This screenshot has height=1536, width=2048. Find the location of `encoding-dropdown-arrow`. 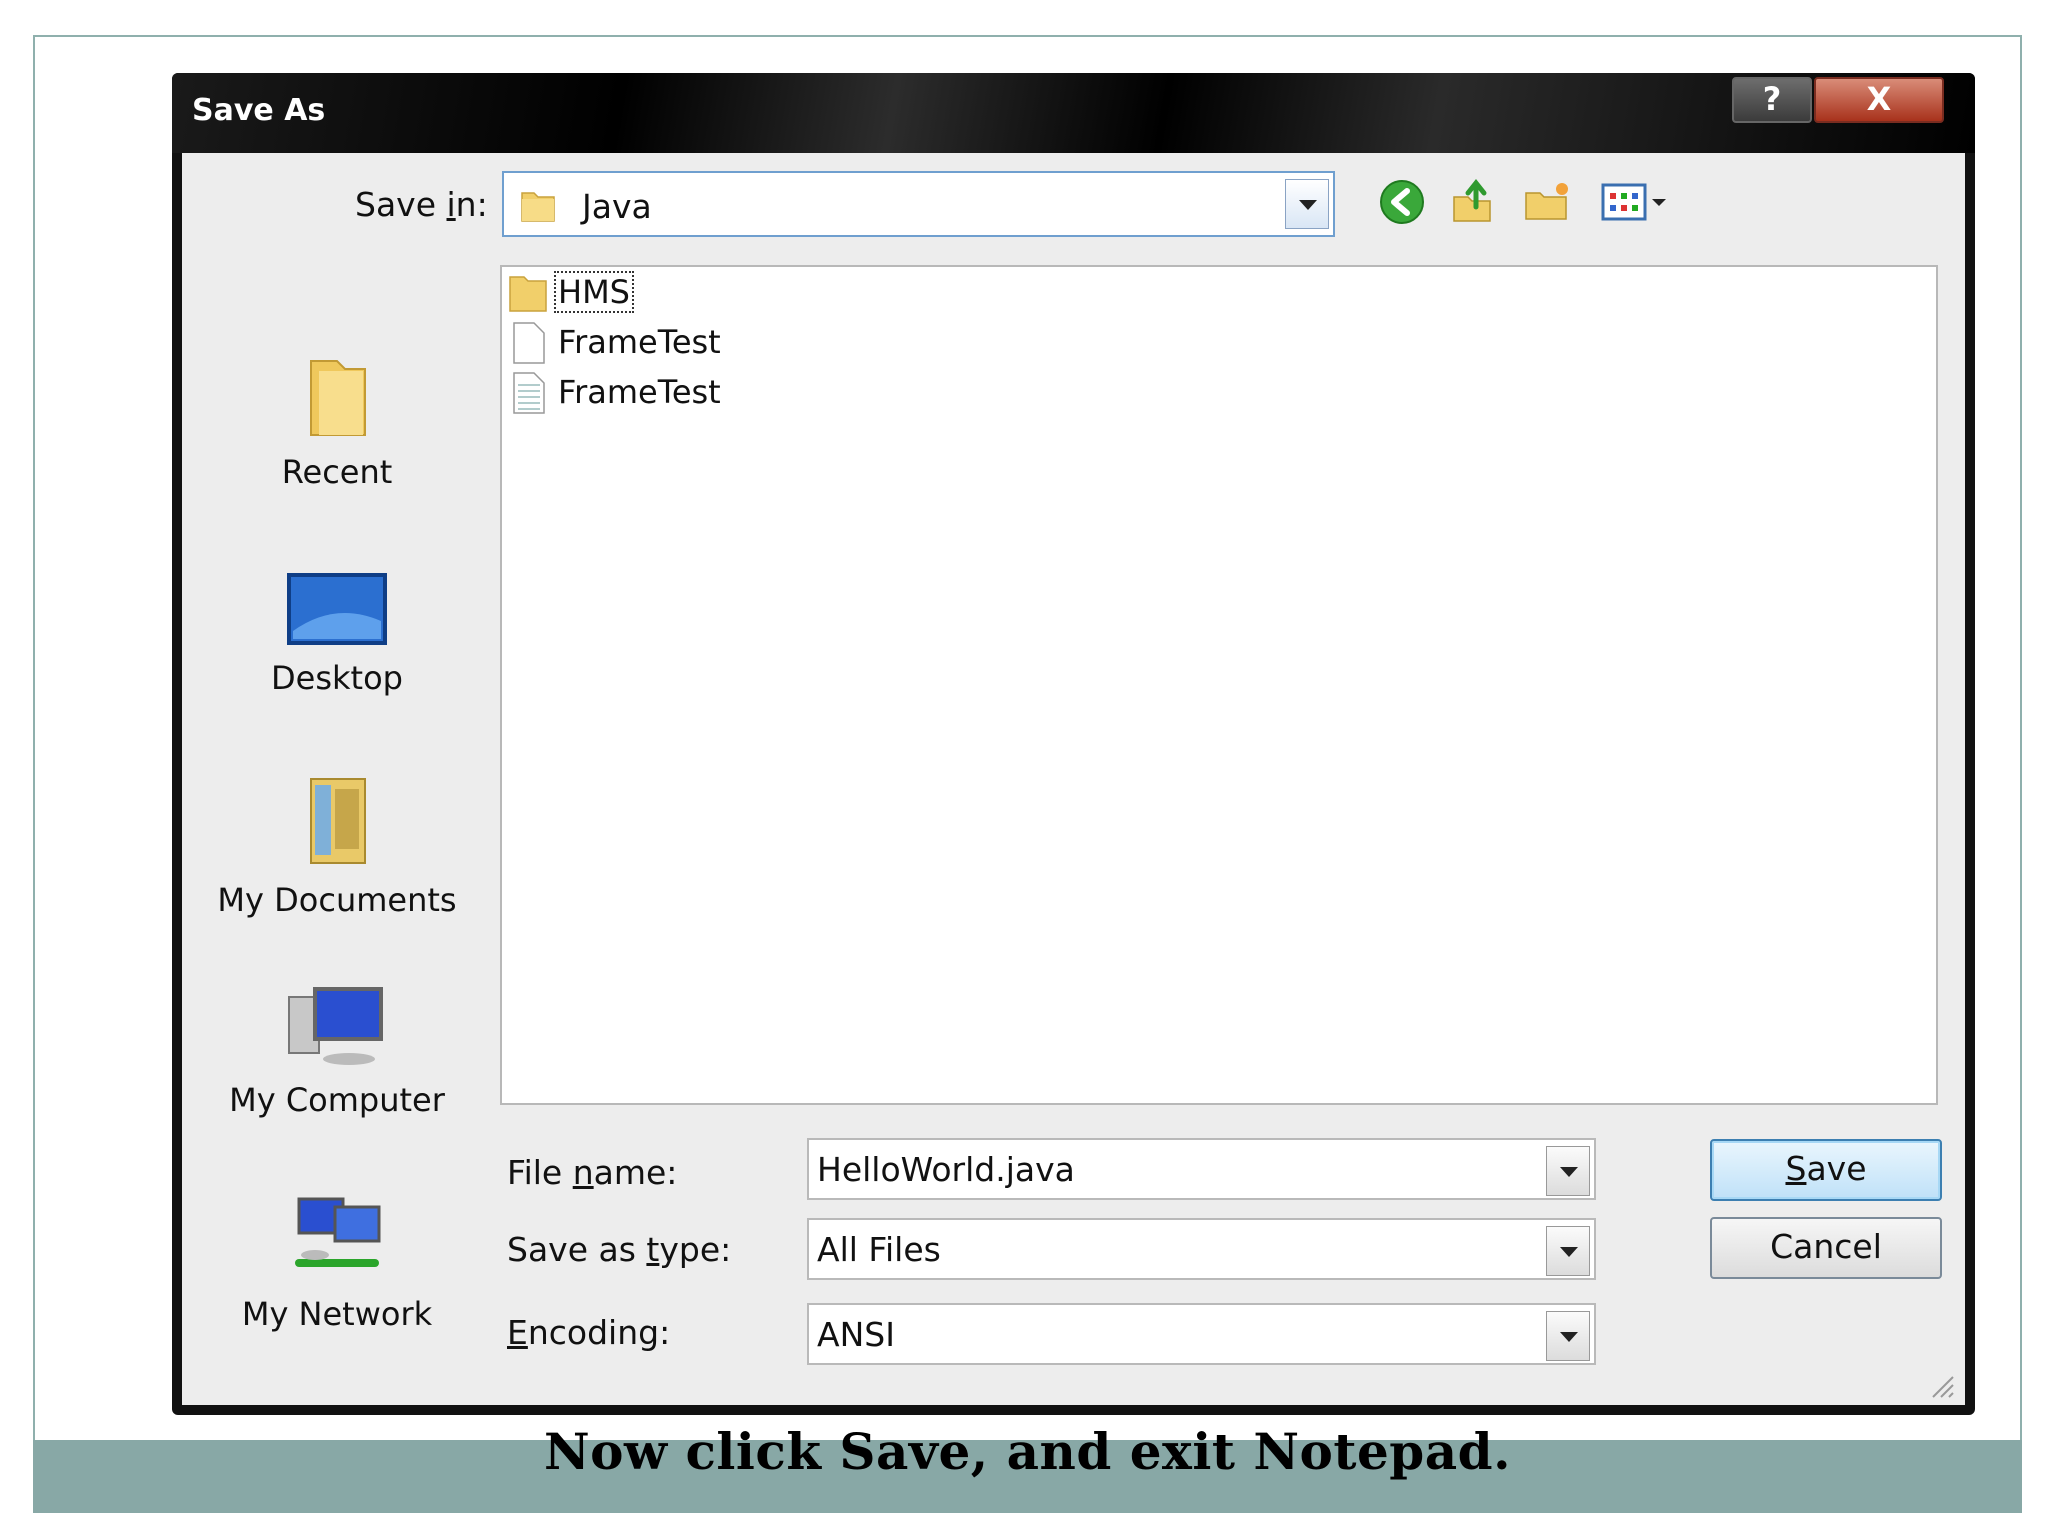

encoding-dropdown-arrow is located at coordinates (1568, 1336).